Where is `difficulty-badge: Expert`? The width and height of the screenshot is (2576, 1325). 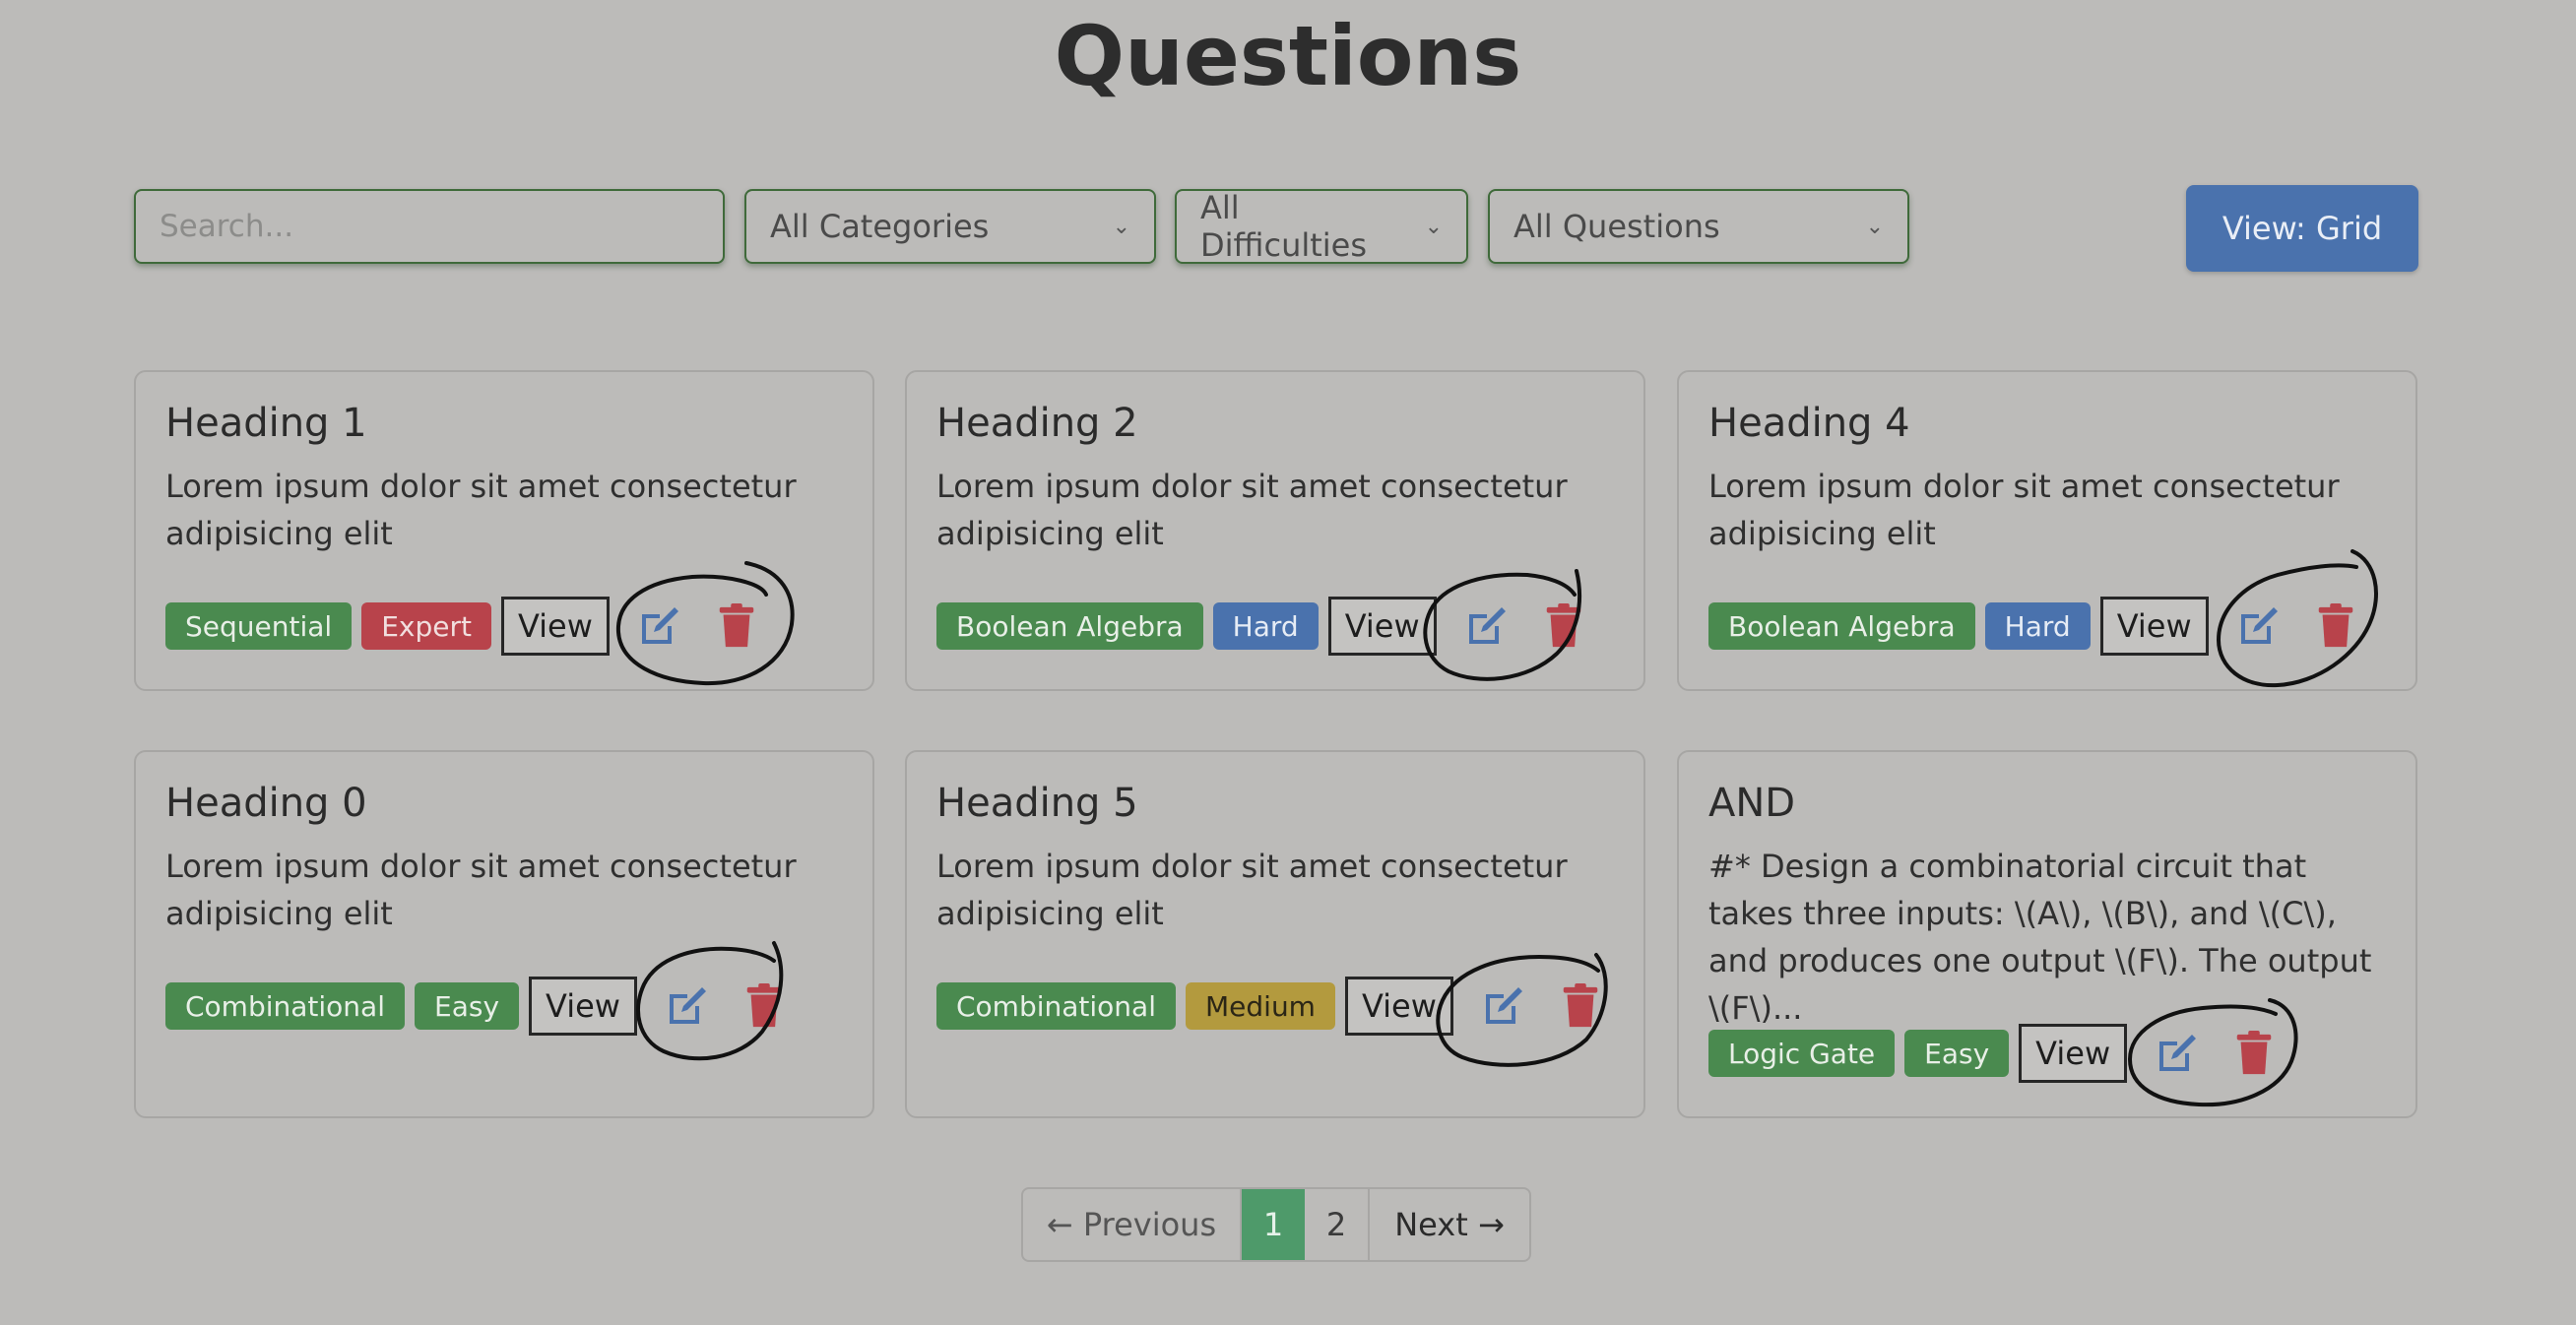
difficulty-badge: Expert is located at coordinates (426, 626).